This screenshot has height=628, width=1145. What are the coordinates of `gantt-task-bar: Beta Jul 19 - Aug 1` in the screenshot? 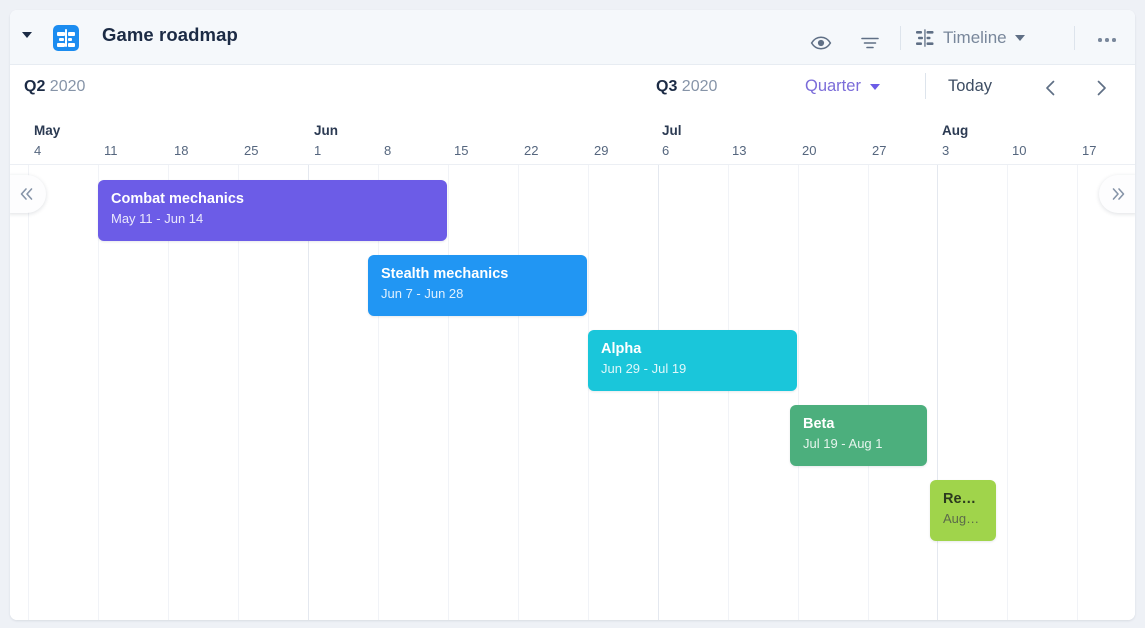 It's located at (858, 435).